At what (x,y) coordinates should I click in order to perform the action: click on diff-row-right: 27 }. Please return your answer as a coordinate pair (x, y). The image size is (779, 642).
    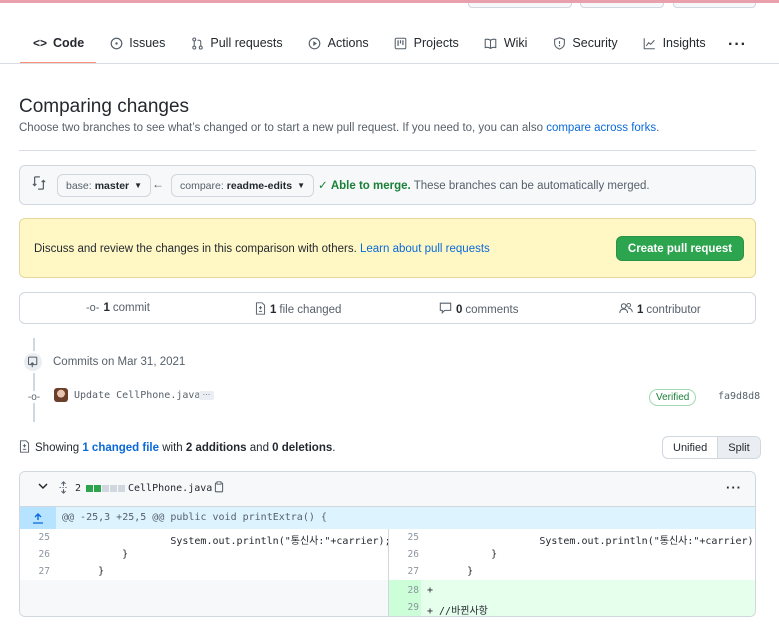
    Looking at the image, I should click on (572, 571).